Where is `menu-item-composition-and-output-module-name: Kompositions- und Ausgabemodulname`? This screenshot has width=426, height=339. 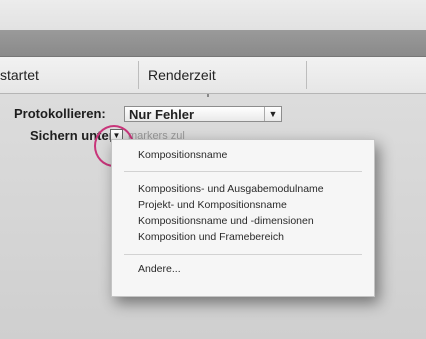 menu-item-composition-and-output-module-name: Kompositions- und Ausgabemodulname is located at coordinates (231, 189).